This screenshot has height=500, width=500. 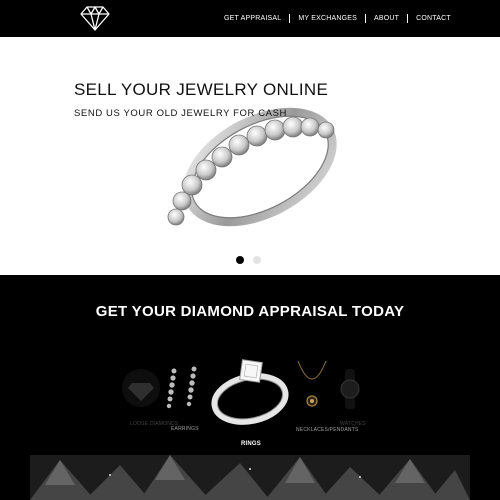 I want to click on nav-get-appraisal: GET APPRAISAL, so click(x=252, y=18).